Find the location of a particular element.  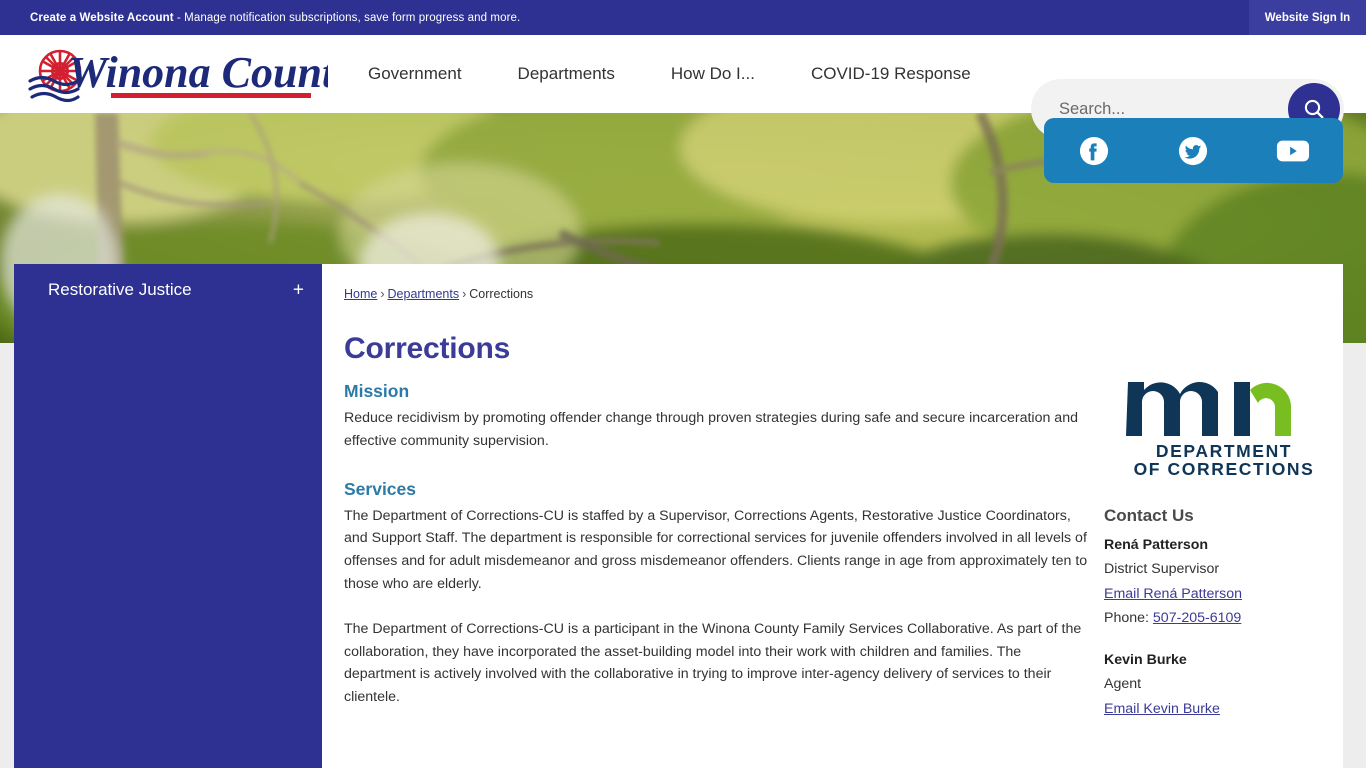

contact-card-2: Kevin Burke Agent Email Kevin Burke is located at coordinates (1224, 688).